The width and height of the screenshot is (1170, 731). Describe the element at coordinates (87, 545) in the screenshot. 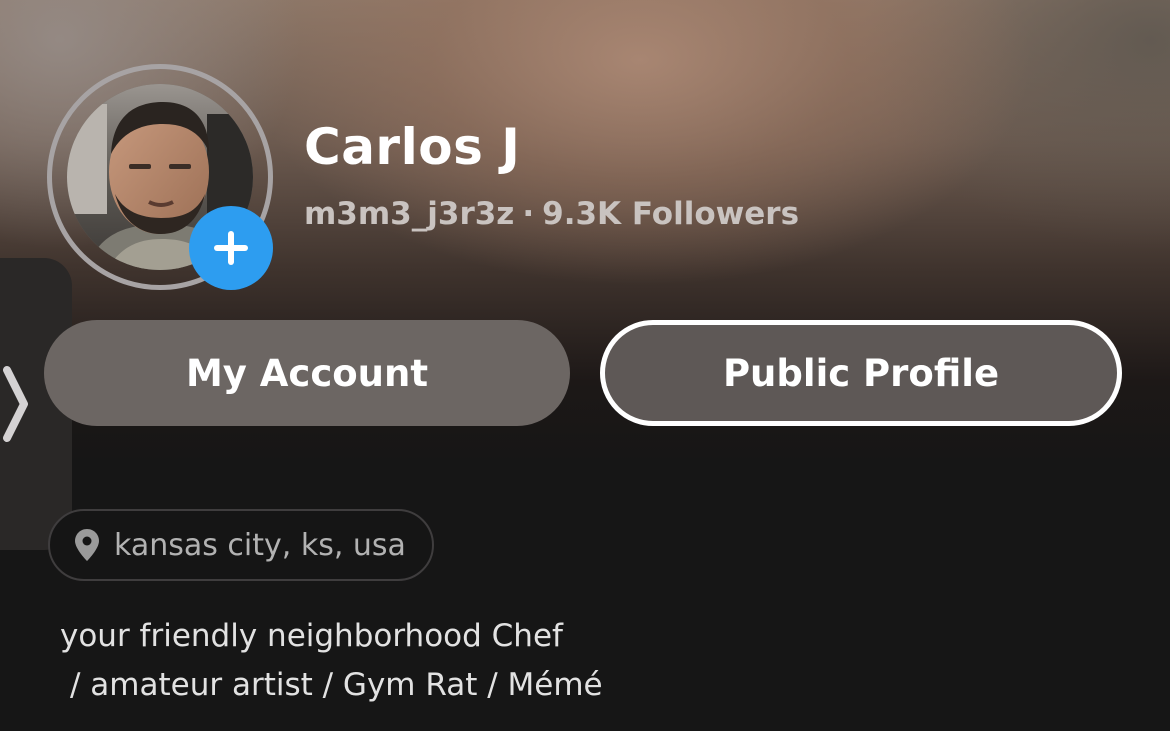

I see `location-pin-icon` at that location.